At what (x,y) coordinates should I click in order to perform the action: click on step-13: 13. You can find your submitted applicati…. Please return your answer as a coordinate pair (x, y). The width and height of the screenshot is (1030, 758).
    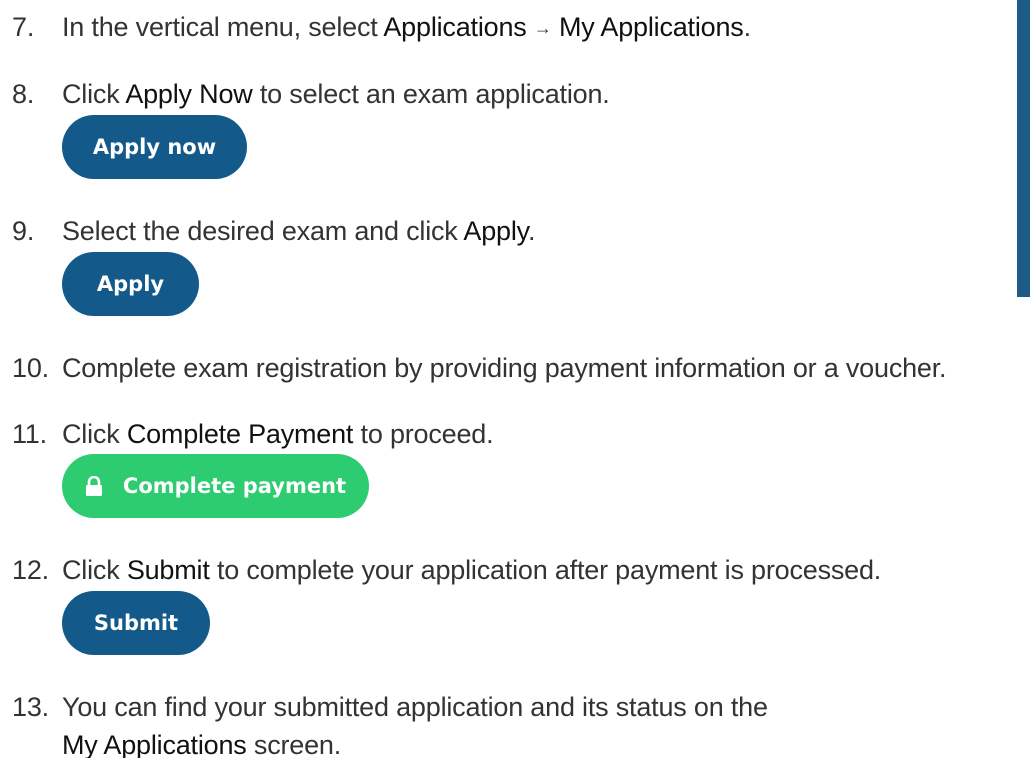
    Looking at the image, I should click on (390, 707).